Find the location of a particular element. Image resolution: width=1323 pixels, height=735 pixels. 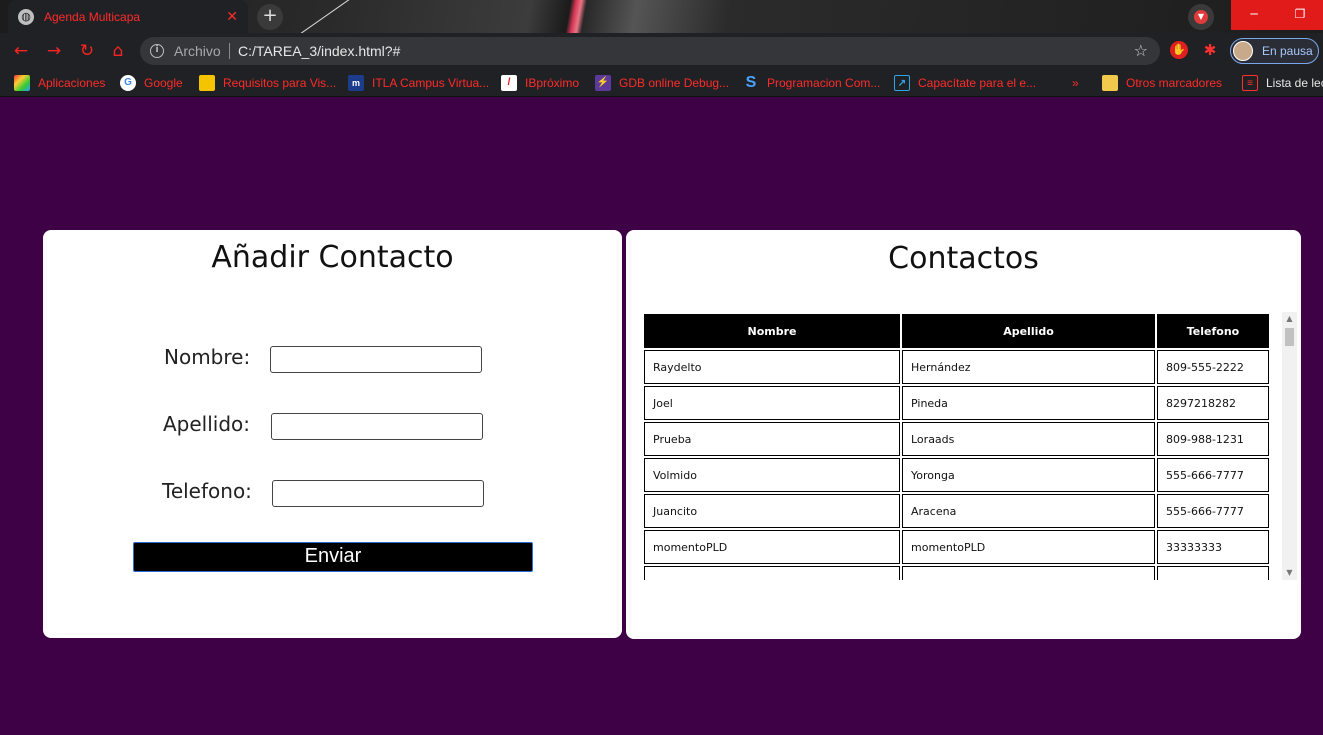

bookmark-label: Google is located at coordinates (163, 83).